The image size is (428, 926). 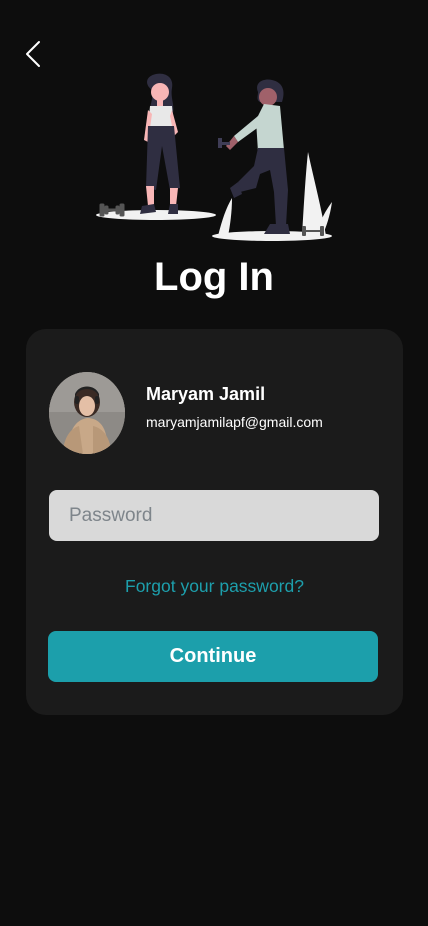 I want to click on continue-button: Continue, so click(x=213, y=656).